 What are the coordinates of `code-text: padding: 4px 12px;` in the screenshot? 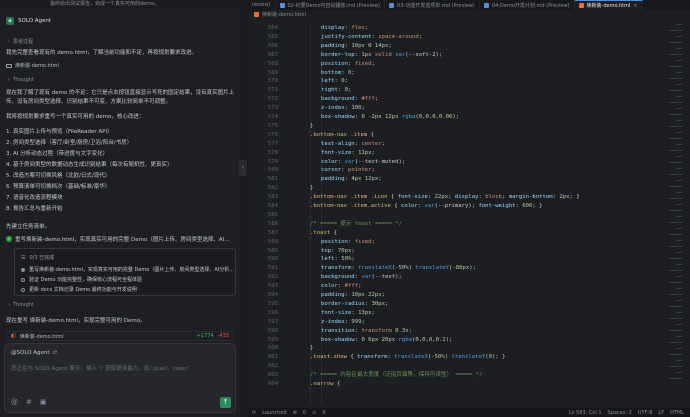 It's located at (351, 179).